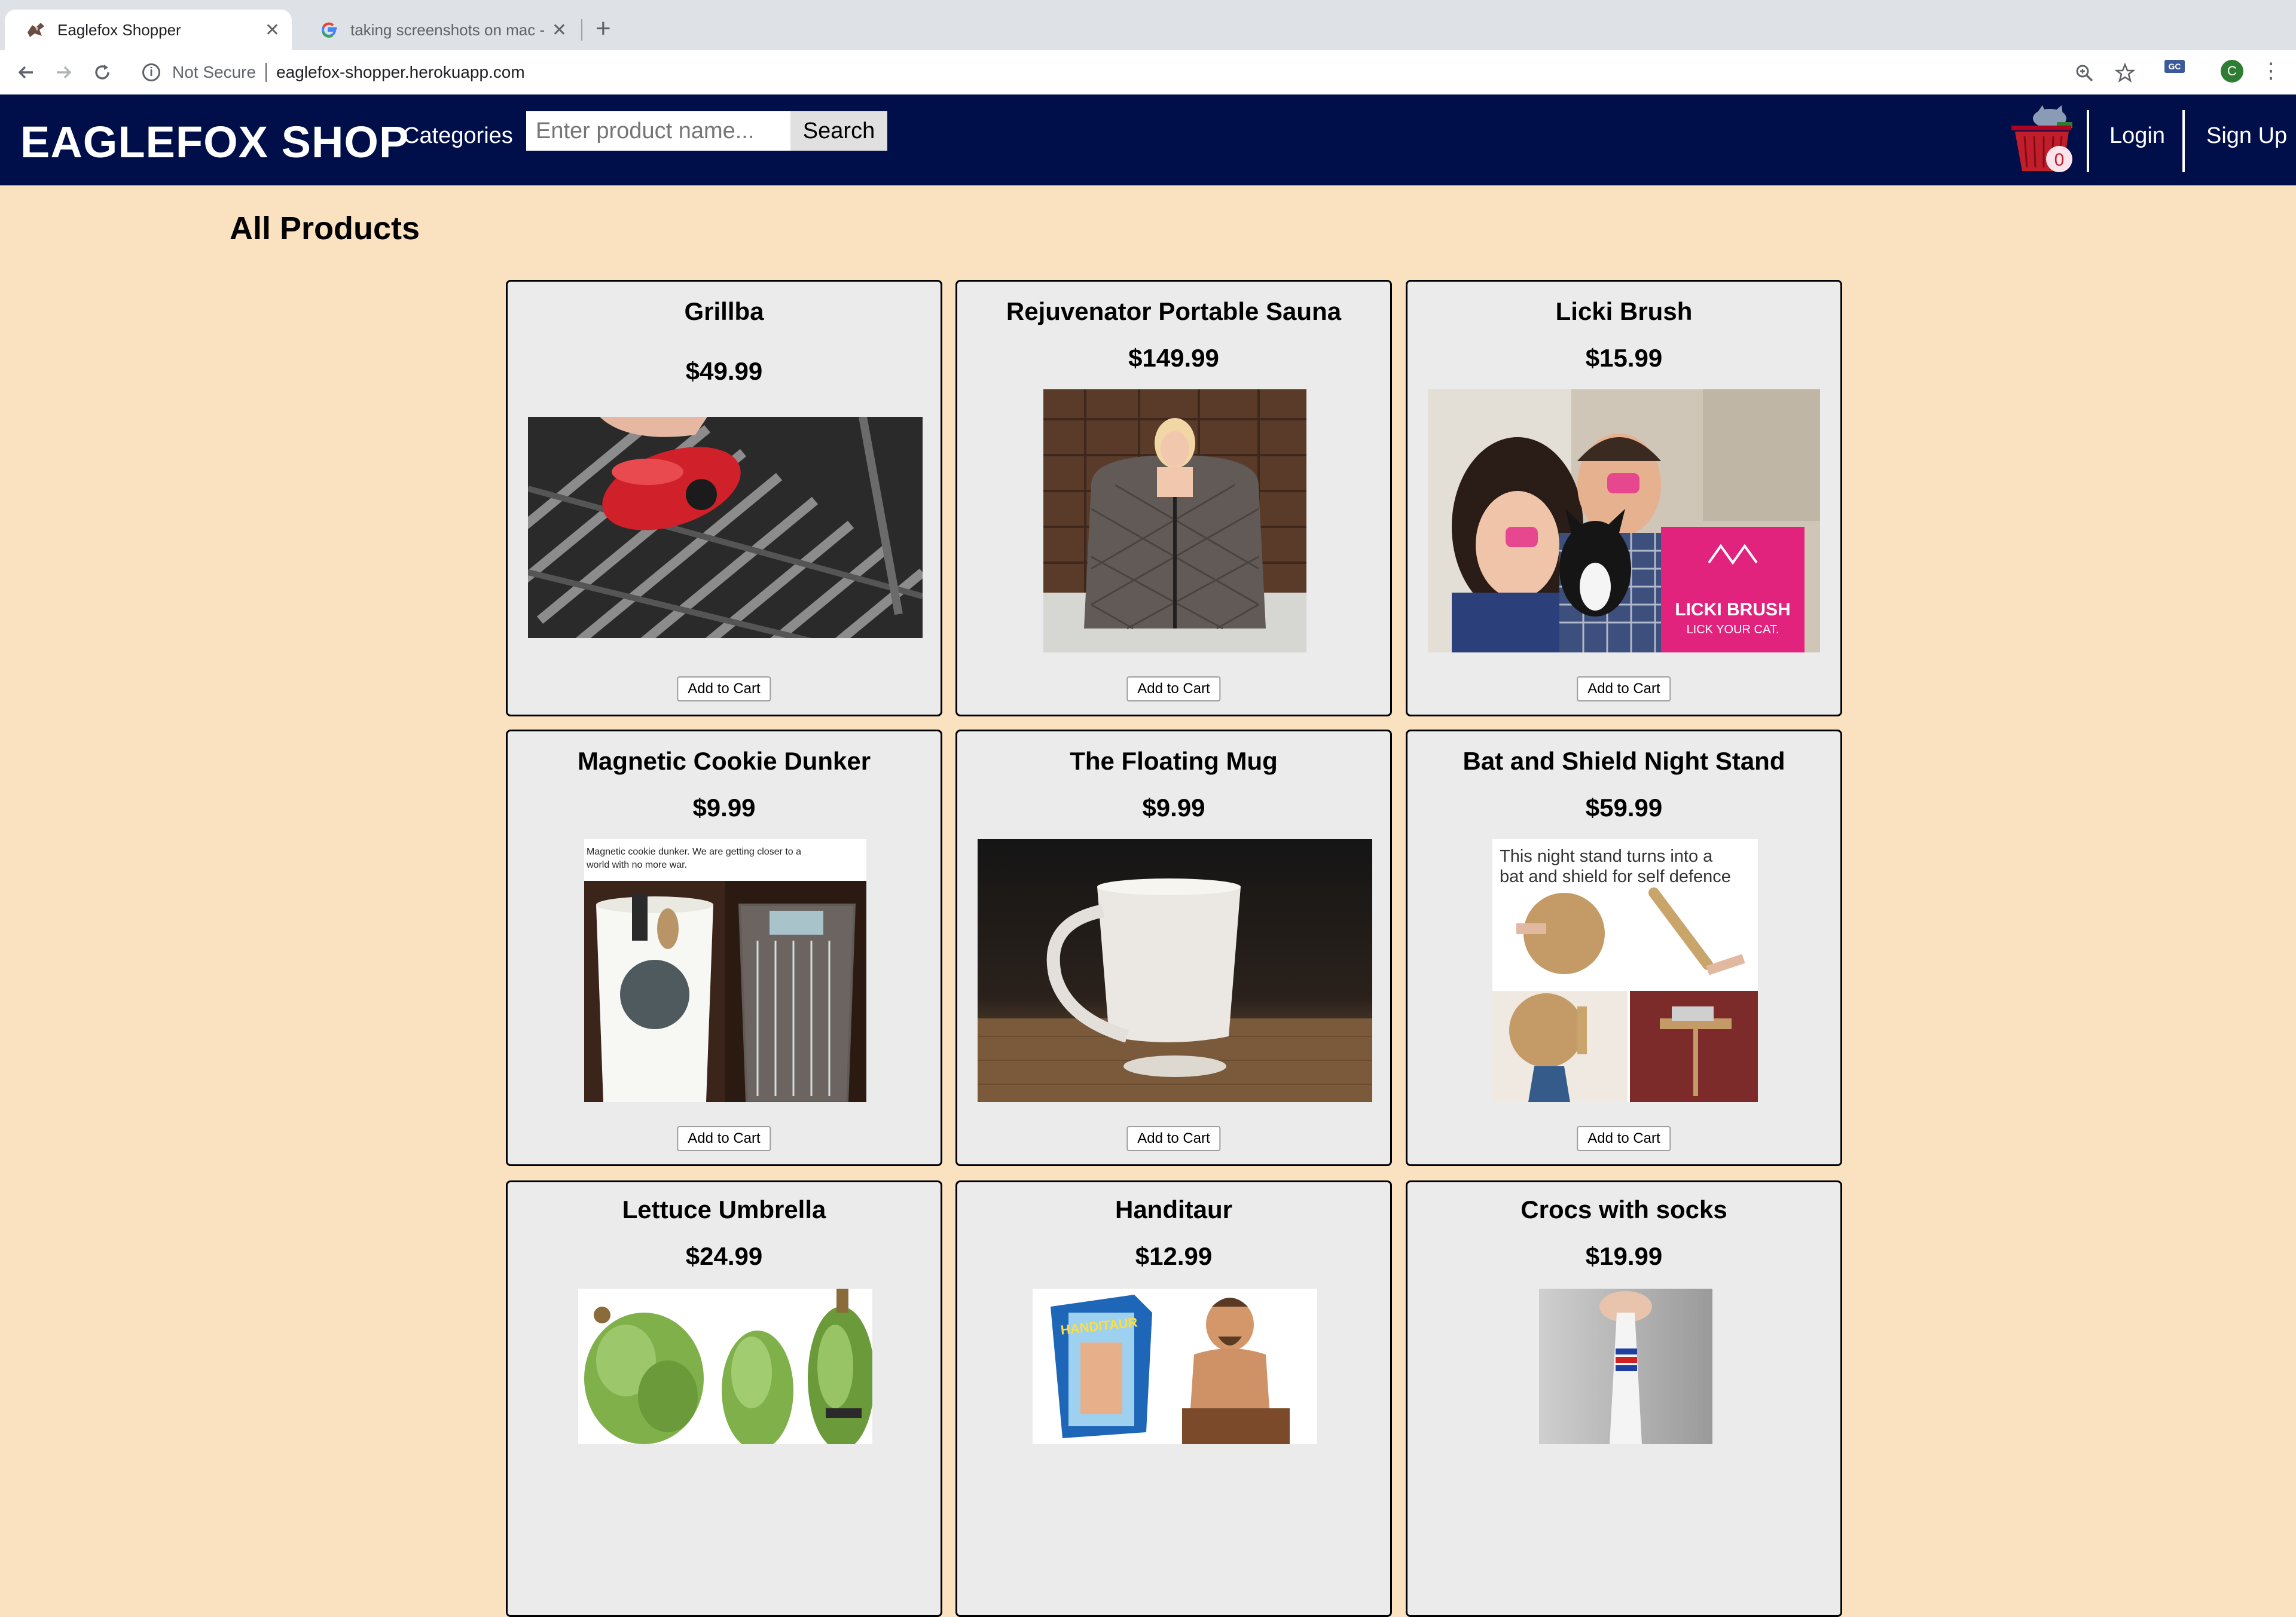 The height and width of the screenshot is (1617, 2296). What do you see at coordinates (2084, 73) in the screenshot?
I see `zoom-icon` at bounding box center [2084, 73].